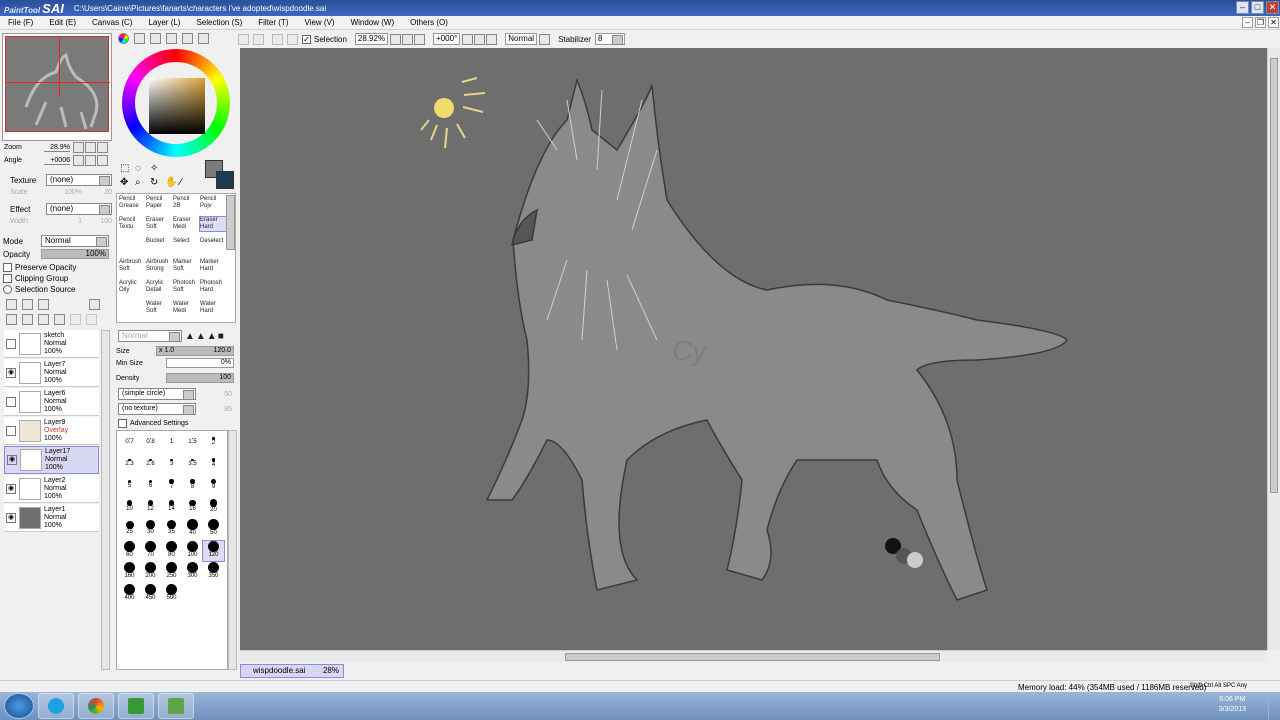 The height and width of the screenshot is (720, 1280). Describe the element at coordinates (213, 508) in the screenshot. I see `brush-size-preset: 20` at that location.